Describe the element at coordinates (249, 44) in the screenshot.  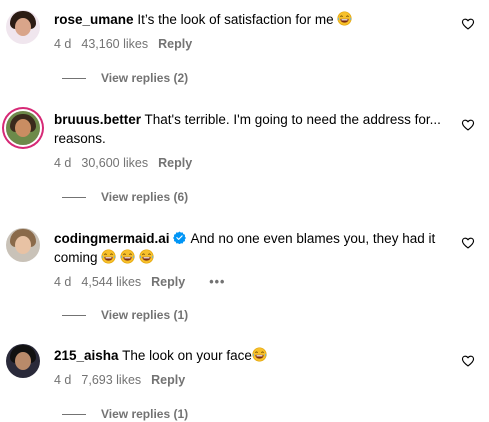
I see `comment-meta: 4 d 43,160 likes Reply` at that location.